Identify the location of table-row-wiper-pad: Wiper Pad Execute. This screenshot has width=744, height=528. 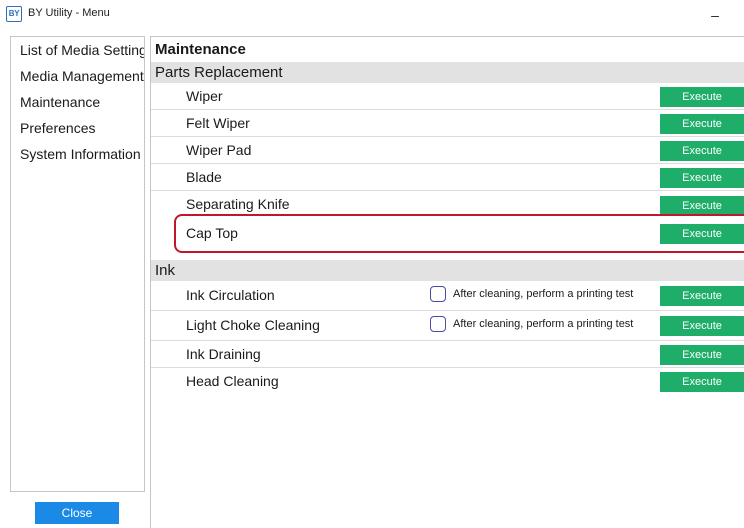
(447, 150).